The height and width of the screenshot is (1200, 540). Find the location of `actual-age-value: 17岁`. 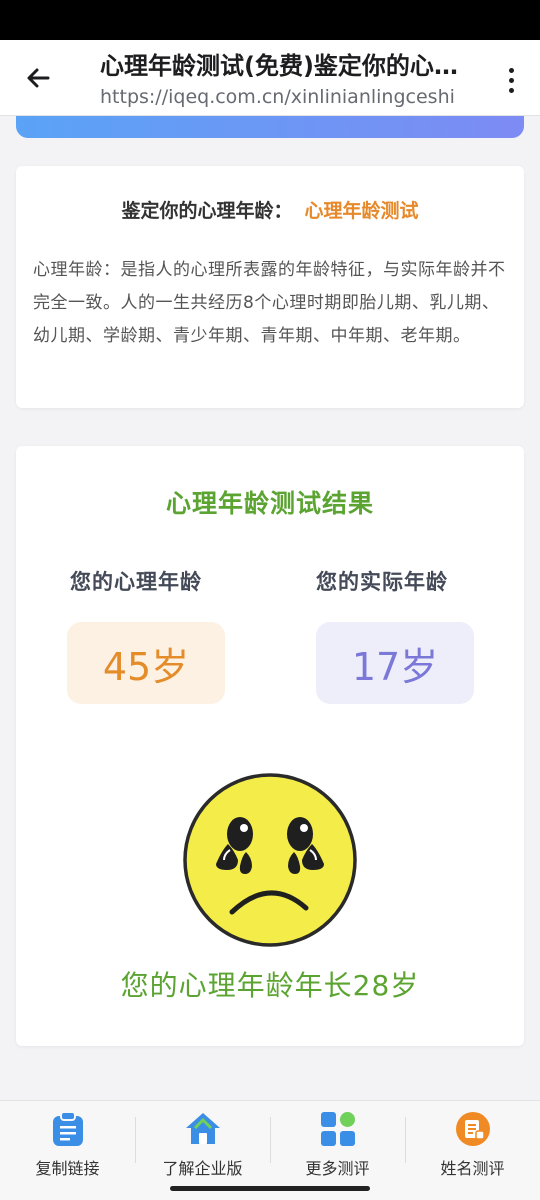

actual-age-value: 17岁 is located at coordinates (395, 663).